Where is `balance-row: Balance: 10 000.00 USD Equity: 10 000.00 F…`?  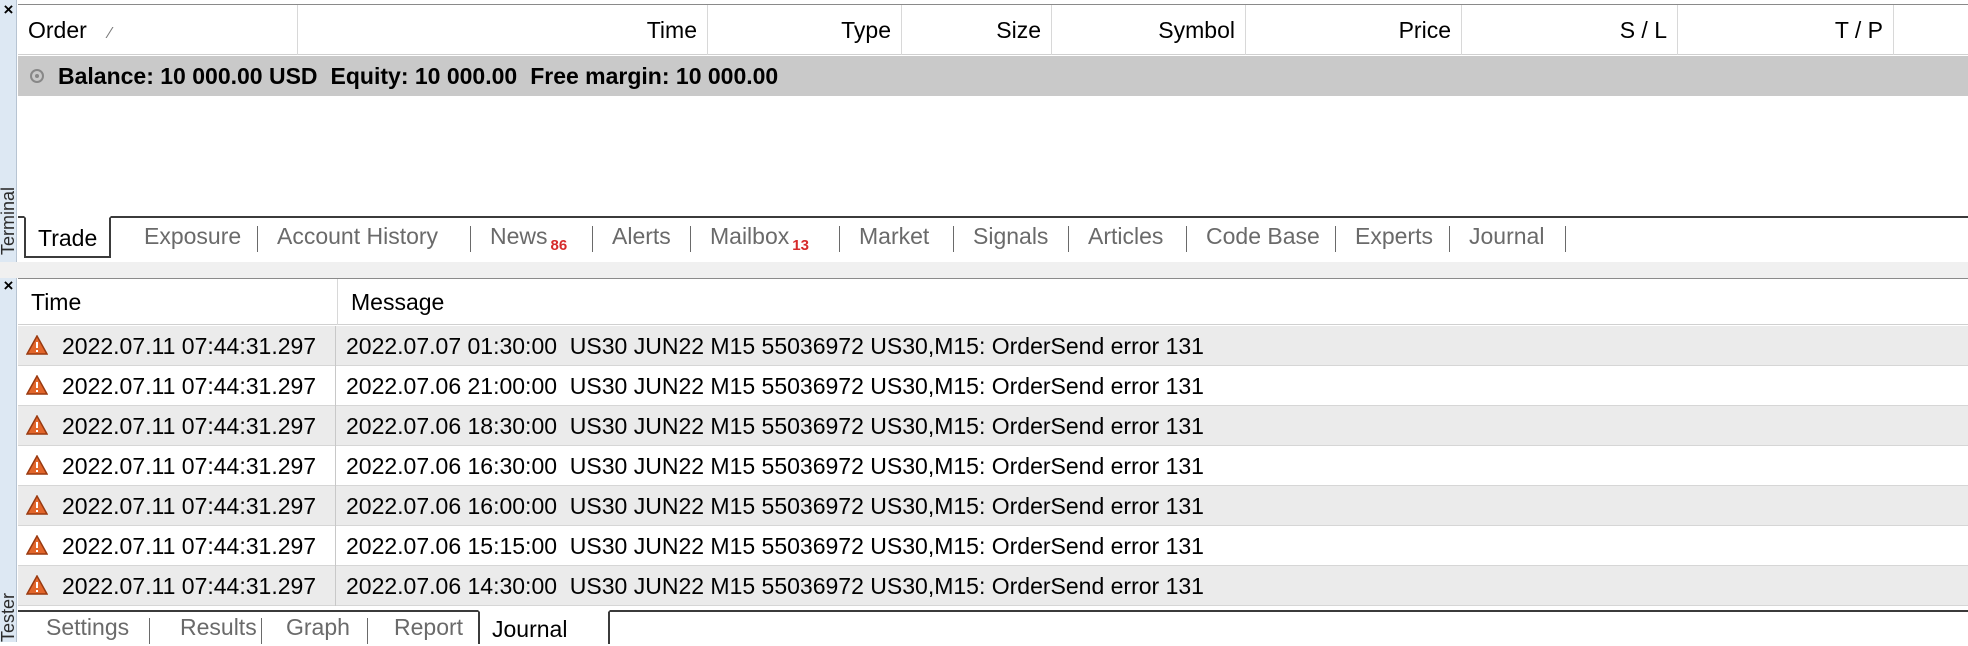 balance-row: Balance: 10 000.00 USD Equity: 10 000.00 F… is located at coordinates (993, 76).